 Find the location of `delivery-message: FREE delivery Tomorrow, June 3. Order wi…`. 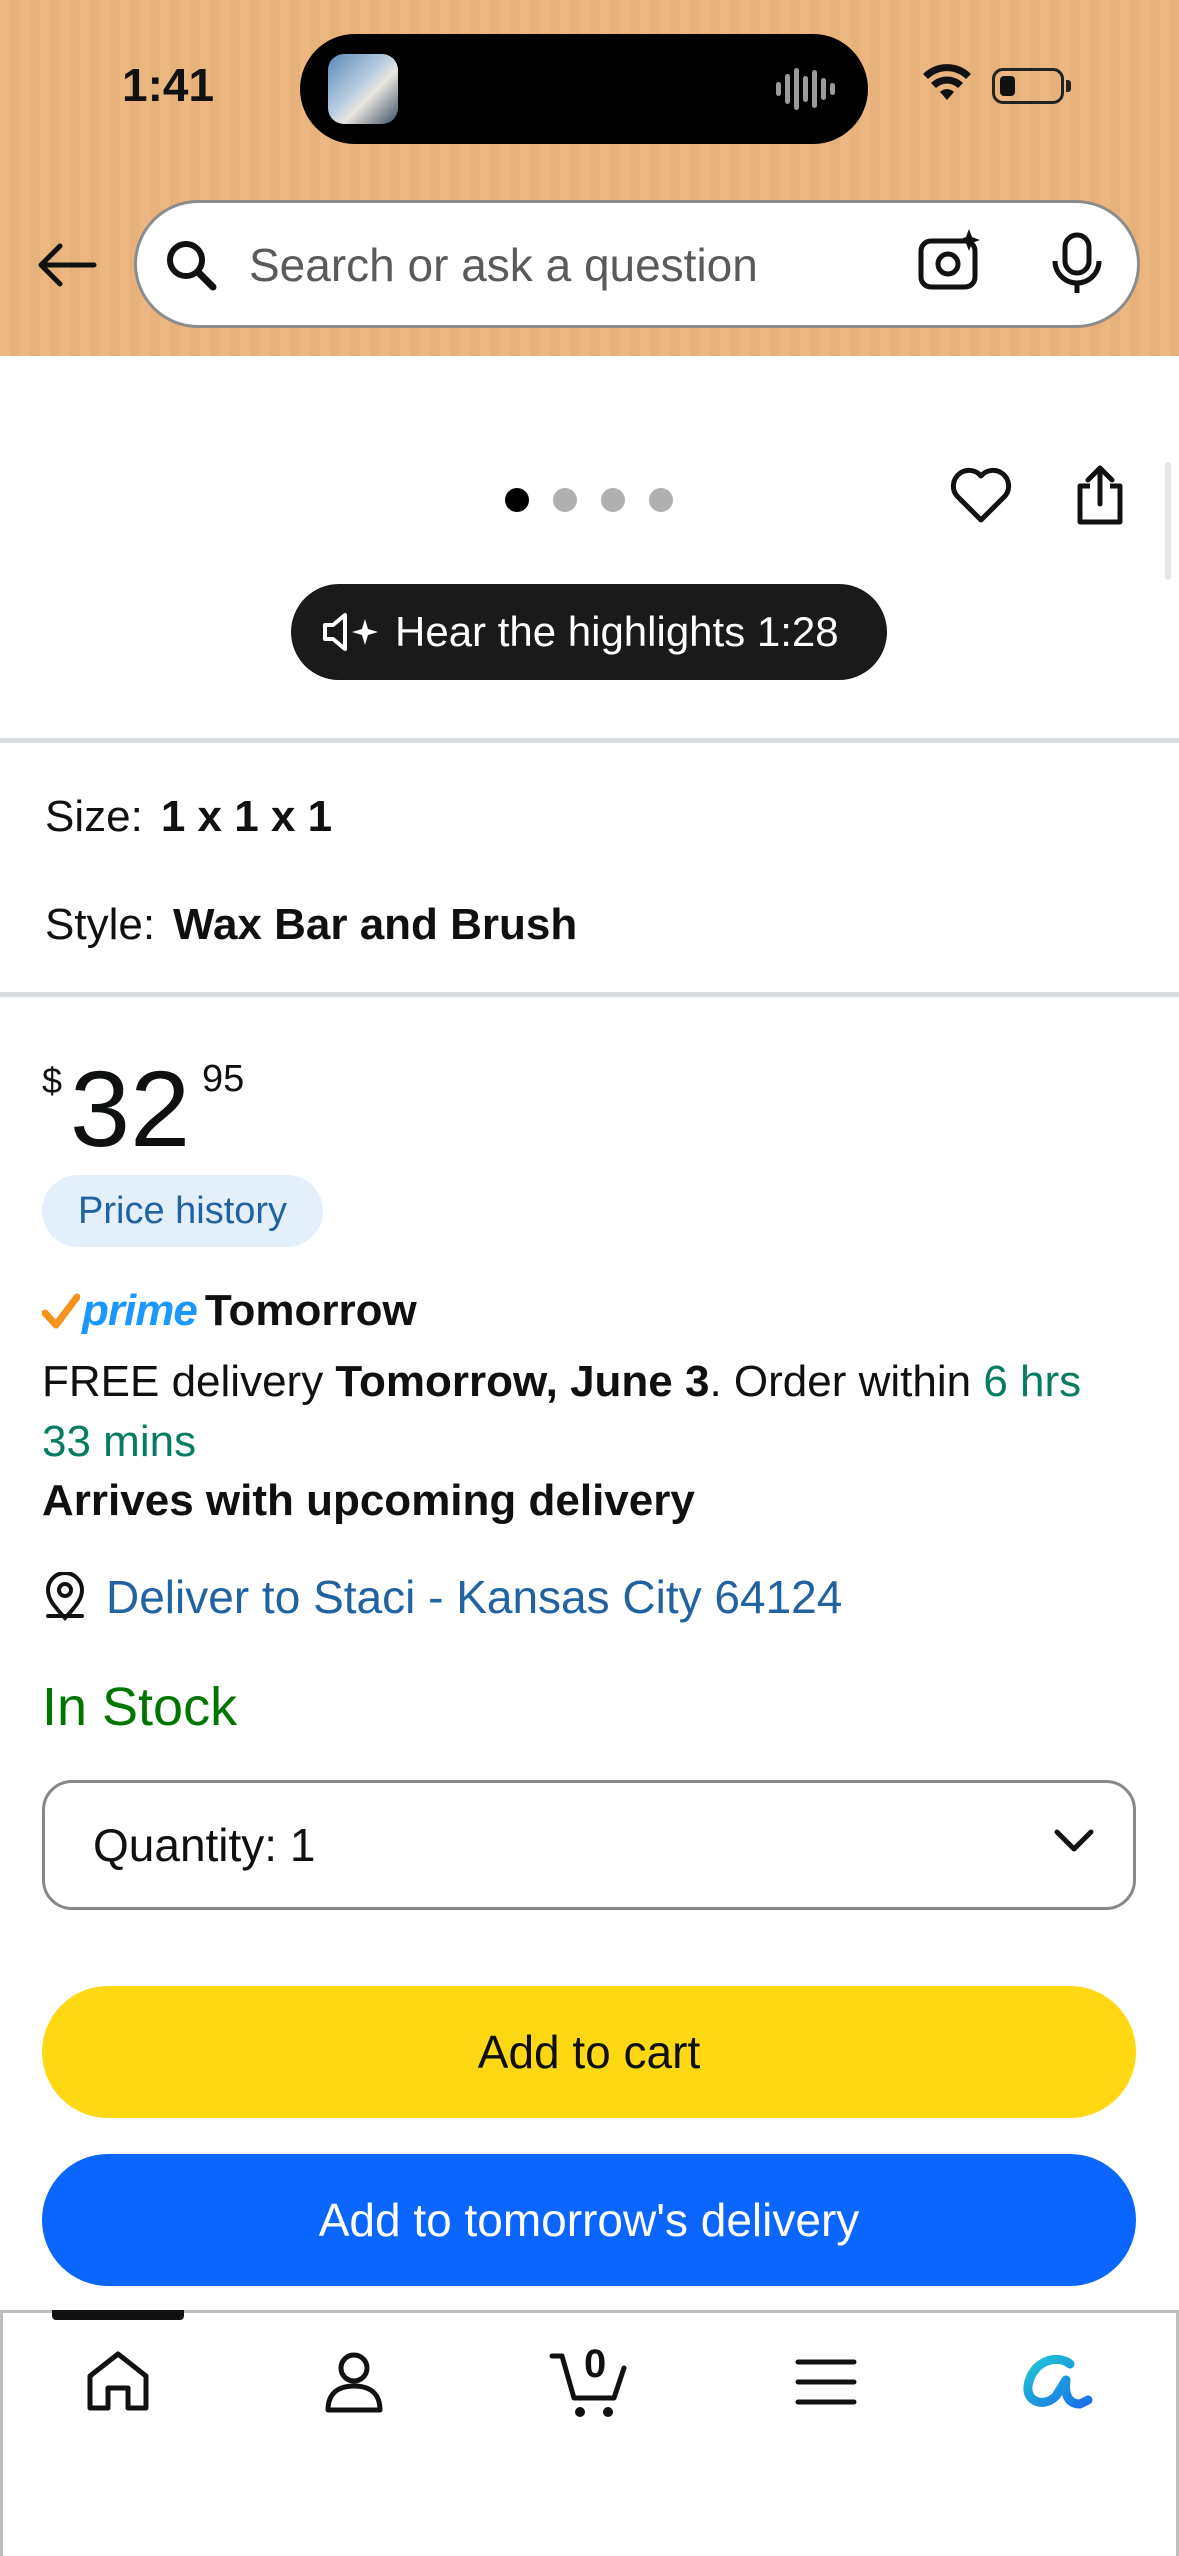

delivery-message: FREE delivery Tomorrow, June 3. Order wi… is located at coordinates (592, 1412).